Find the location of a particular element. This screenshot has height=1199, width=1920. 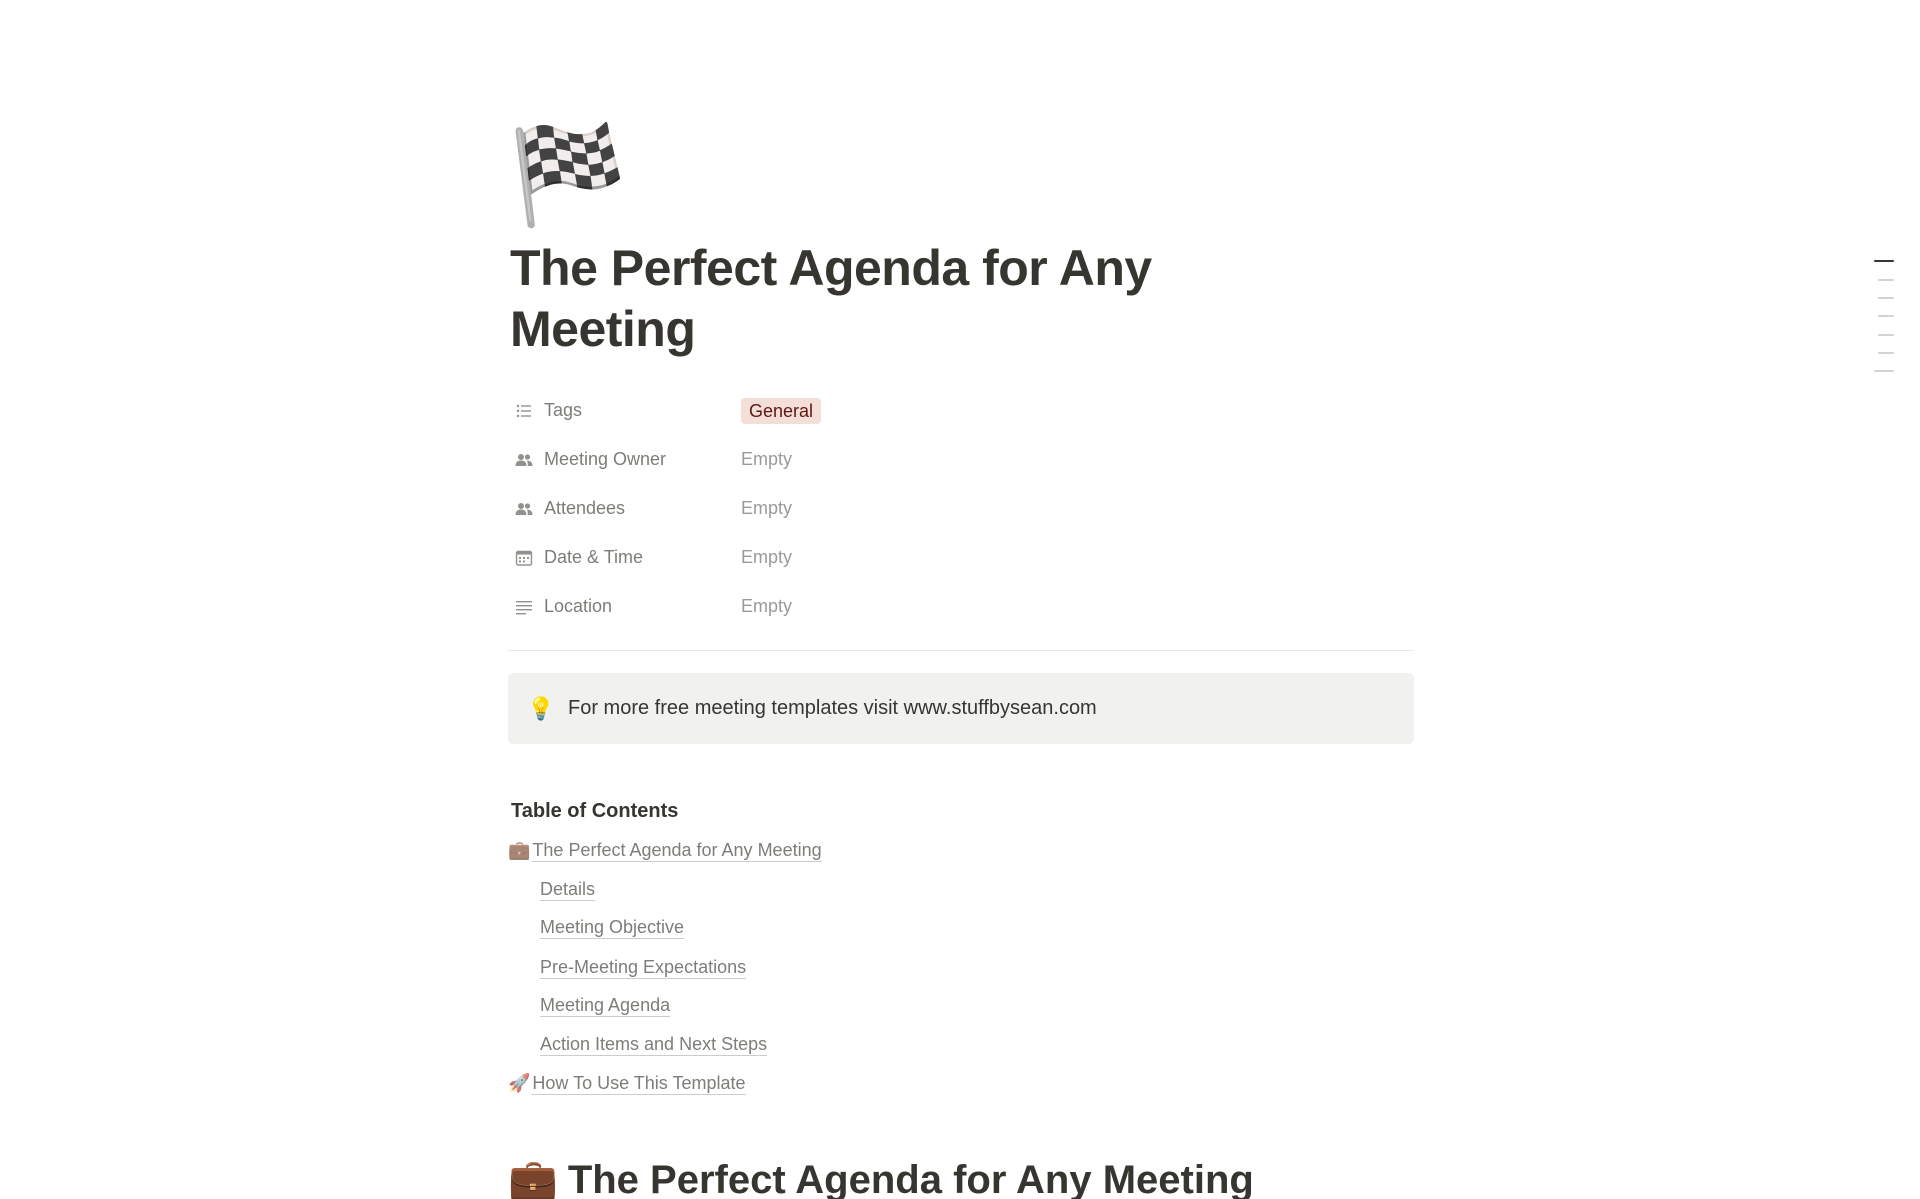

toc-item-meeting-agenda: Meeting Agenda is located at coordinates (605, 1006).